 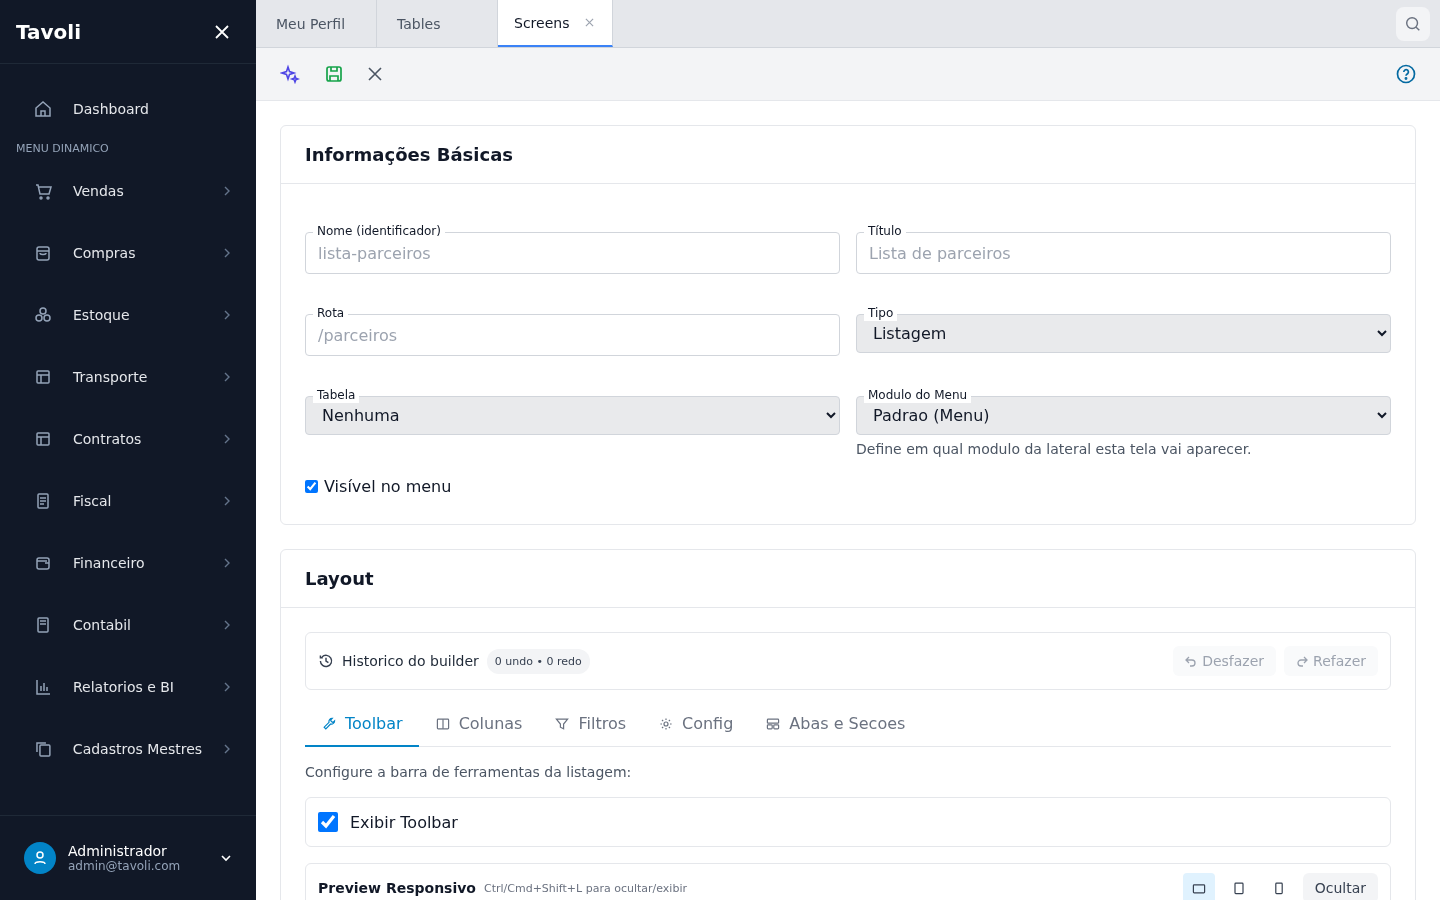 What do you see at coordinates (388, 486) in the screenshot?
I see `checkbox-label: Visível no menu` at bounding box center [388, 486].